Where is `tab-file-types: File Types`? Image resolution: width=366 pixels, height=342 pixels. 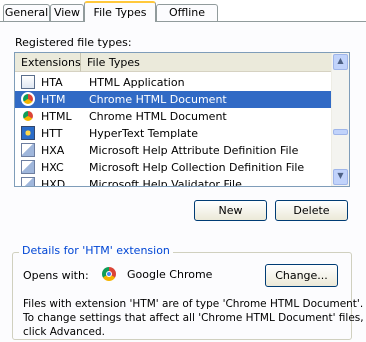
tab-file-types: File Types is located at coordinates (120, 11).